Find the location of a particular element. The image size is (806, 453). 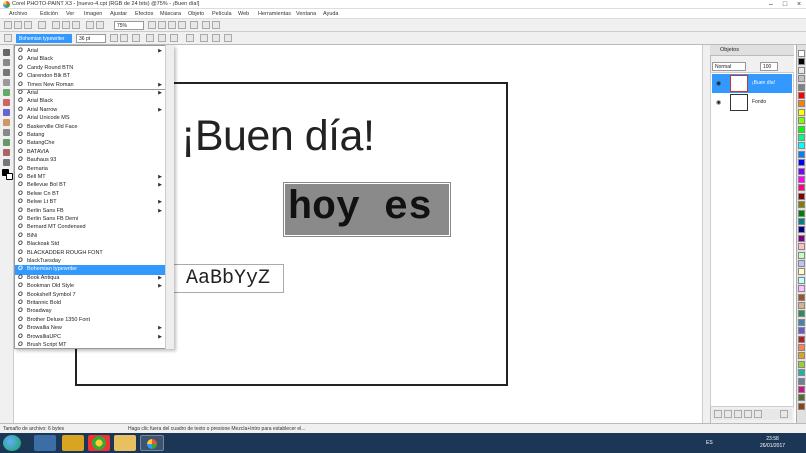

language-indicator: ES is located at coordinates (709, 443).